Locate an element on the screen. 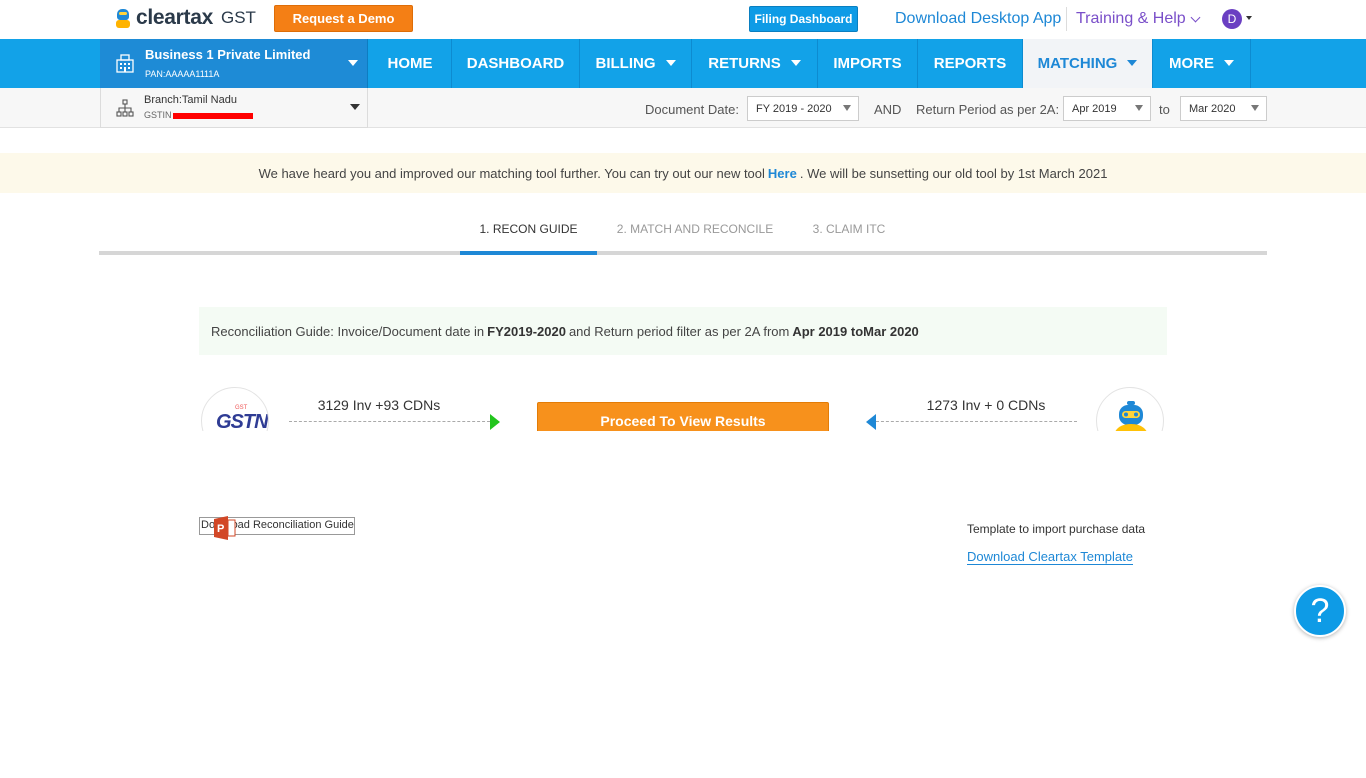  document-date-label: Document Date: is located at coordinates (692, 109).